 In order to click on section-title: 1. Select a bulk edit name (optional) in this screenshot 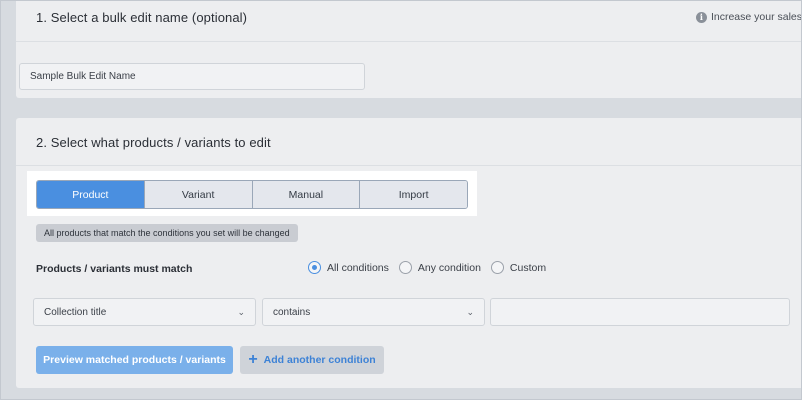, I will do `click(142, 17)`.